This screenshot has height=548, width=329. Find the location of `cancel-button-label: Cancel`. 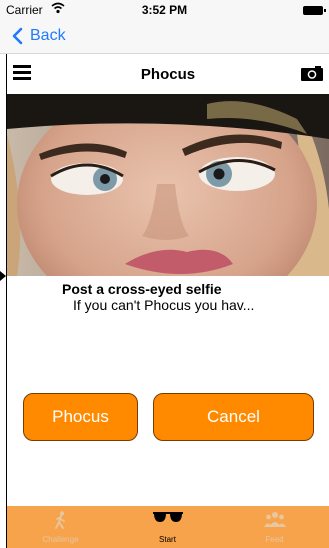

cancel-button-label: Cancel is located at coordinates (233, 416).